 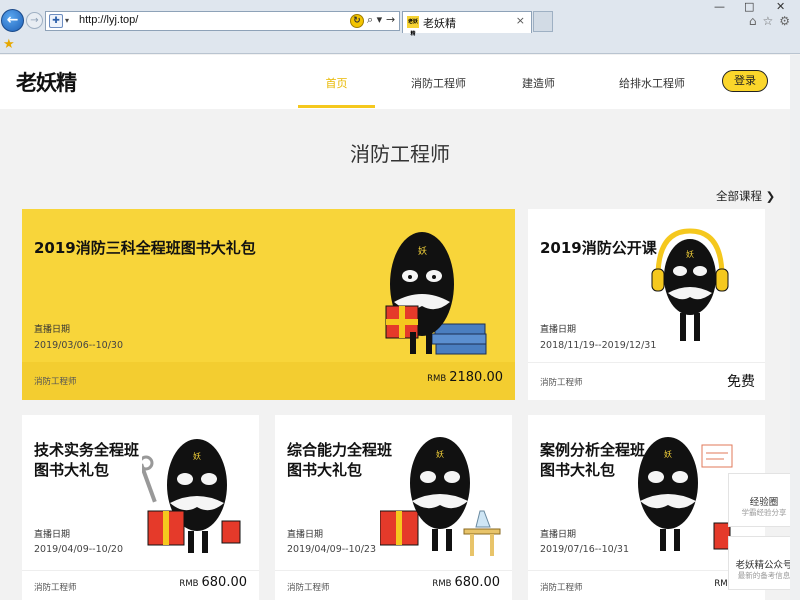 I want to click on all-courses-link: 全部课程 ❯, so click(x=745, y=196).